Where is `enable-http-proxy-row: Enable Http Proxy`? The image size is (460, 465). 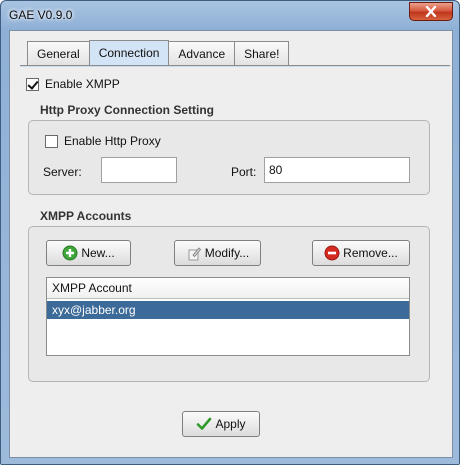
enable-http-proxy-row: Enable Http Proxy is located at coordinates (103, 141).